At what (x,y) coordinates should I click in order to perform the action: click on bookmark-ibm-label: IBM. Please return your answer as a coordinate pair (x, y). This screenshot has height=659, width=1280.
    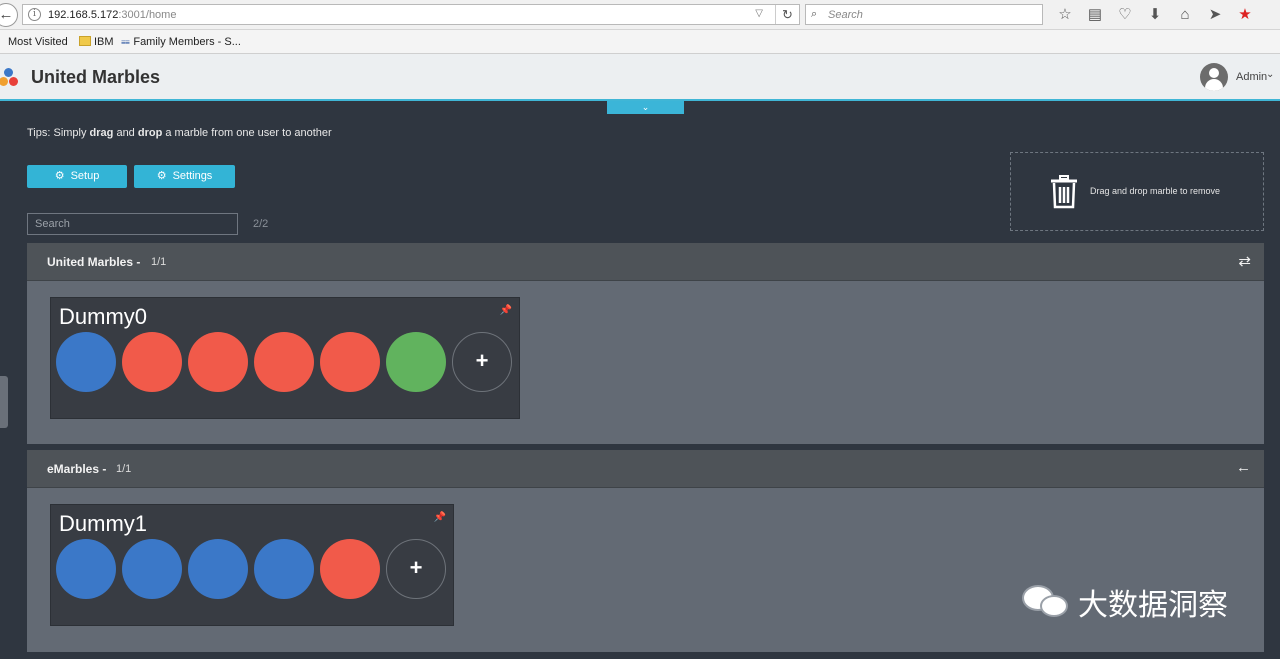
    Looking at the image, I should click on (104, 42).